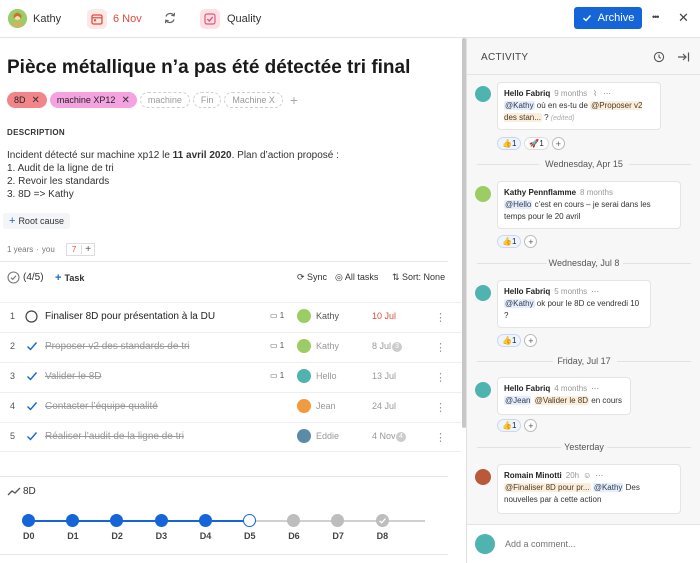  I want to click on collapse-panel-icon, so click(683, 58).